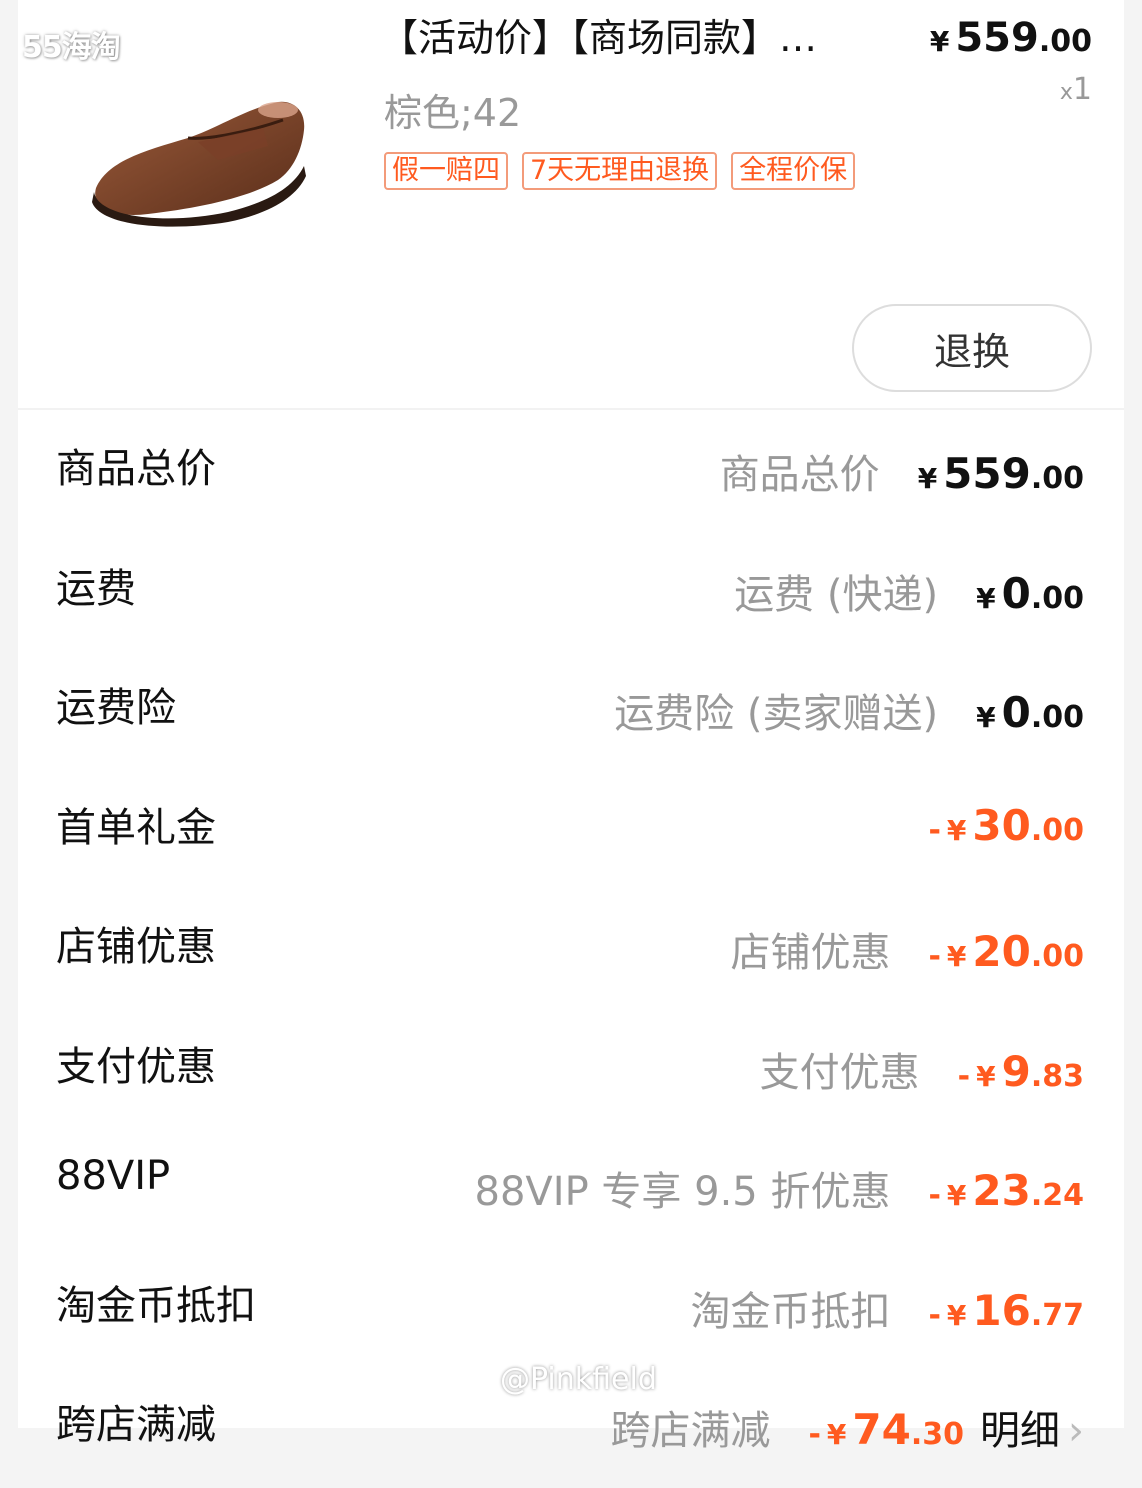 This screenshot has height=1488, width=1142. I want to click on service-tag: 全程价保, so click(793, 171).